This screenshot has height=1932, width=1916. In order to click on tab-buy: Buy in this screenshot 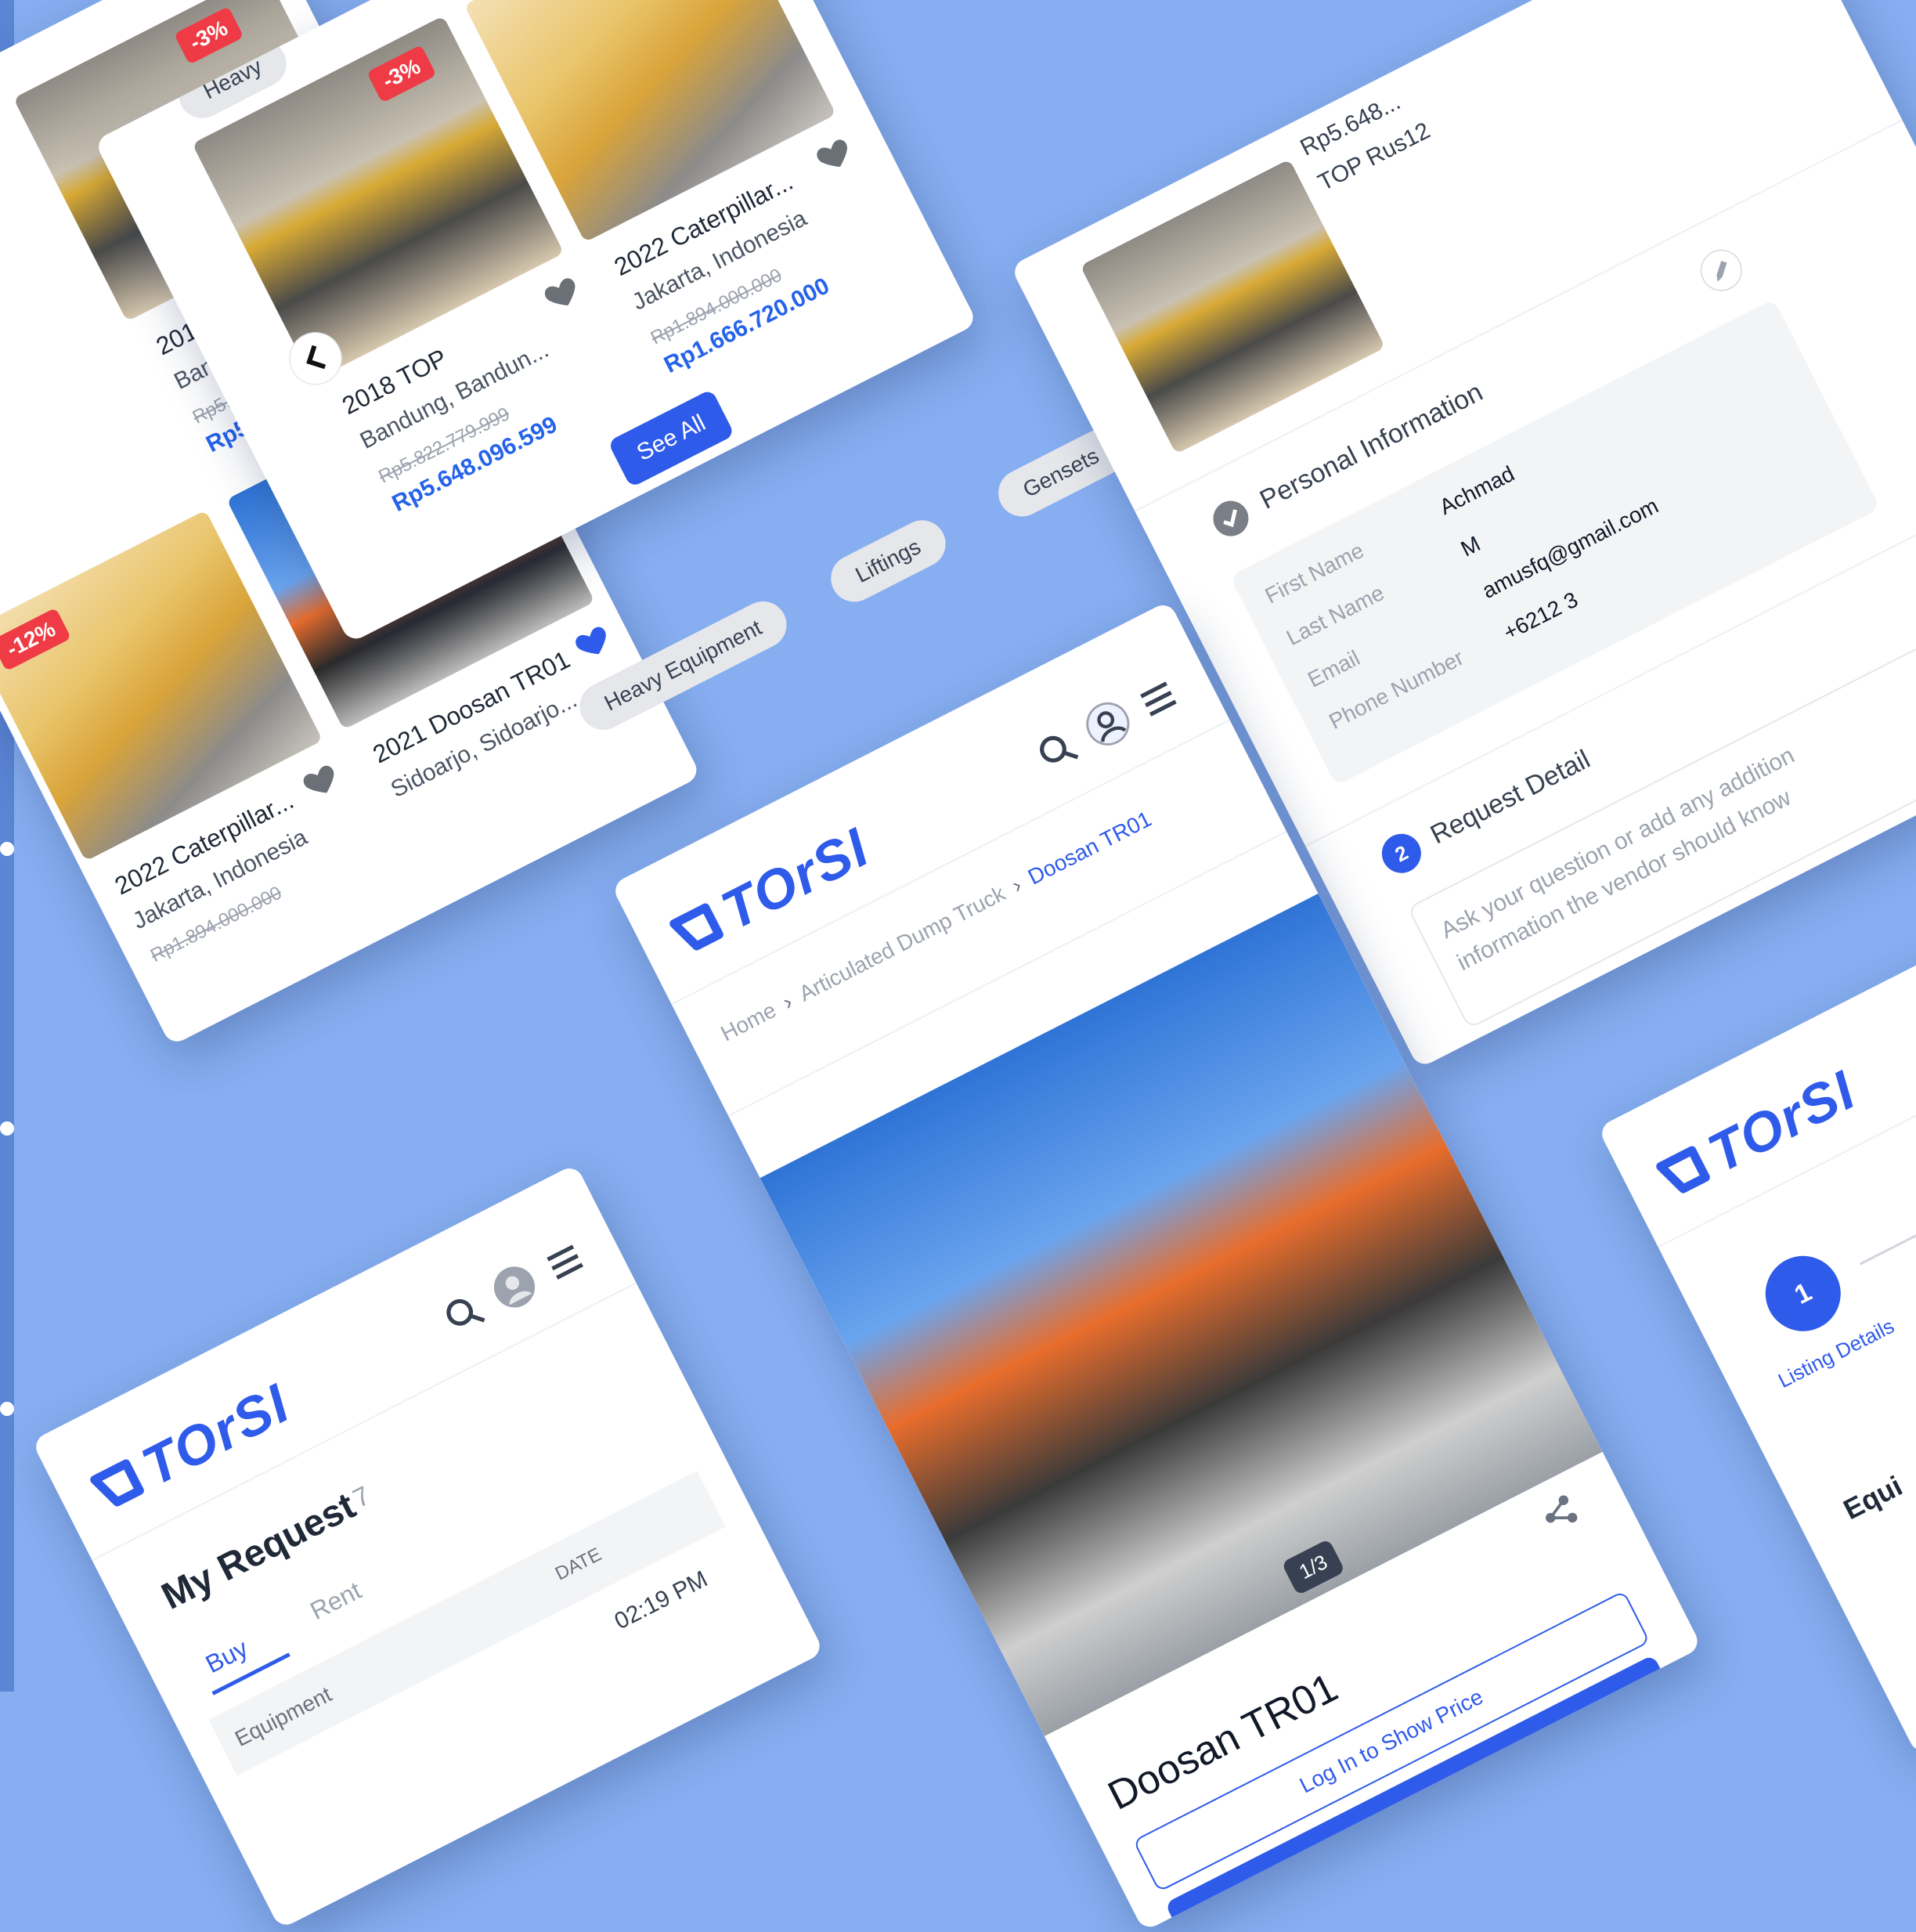, I will do `click(227, 1656)`.